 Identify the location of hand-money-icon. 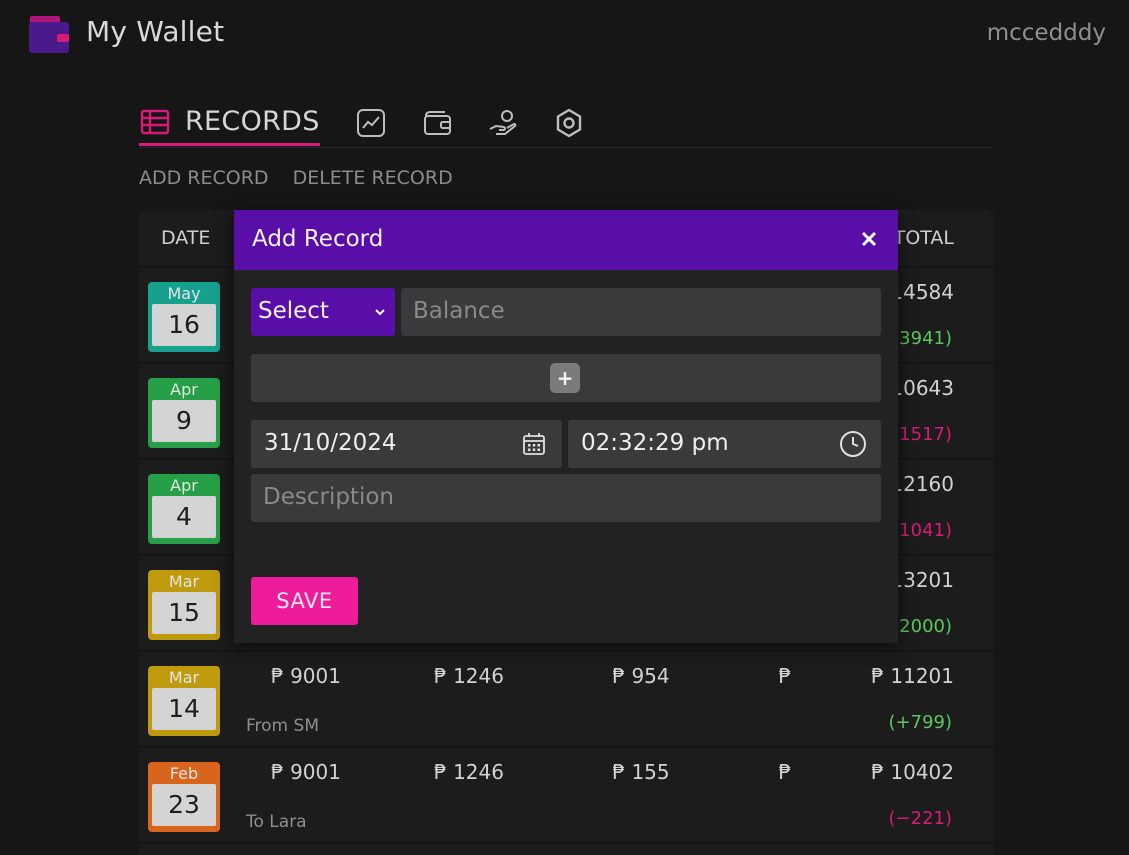
(503, 123).